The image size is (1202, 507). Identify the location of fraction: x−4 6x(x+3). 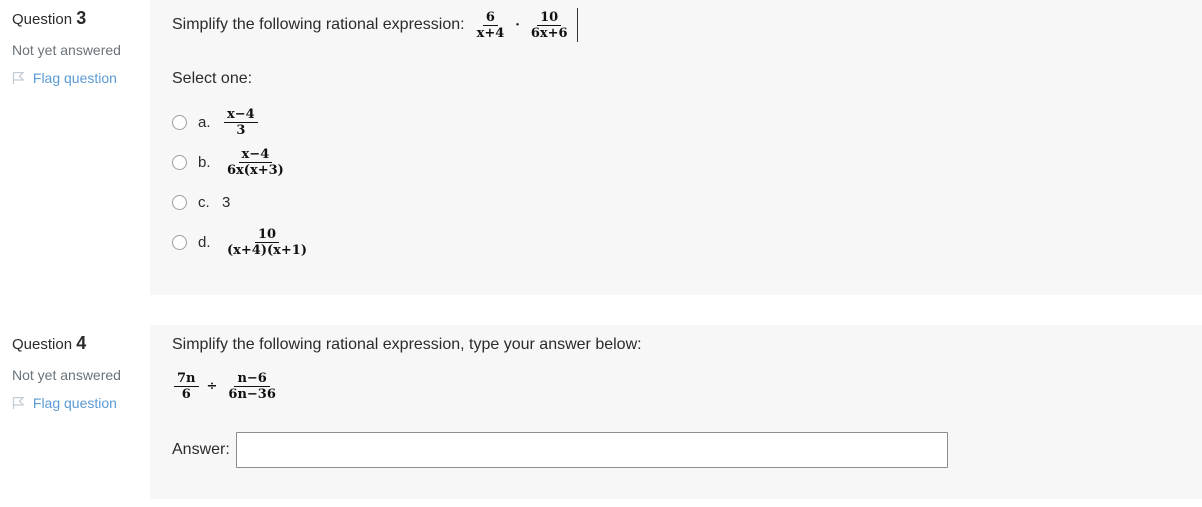
(255, 162).